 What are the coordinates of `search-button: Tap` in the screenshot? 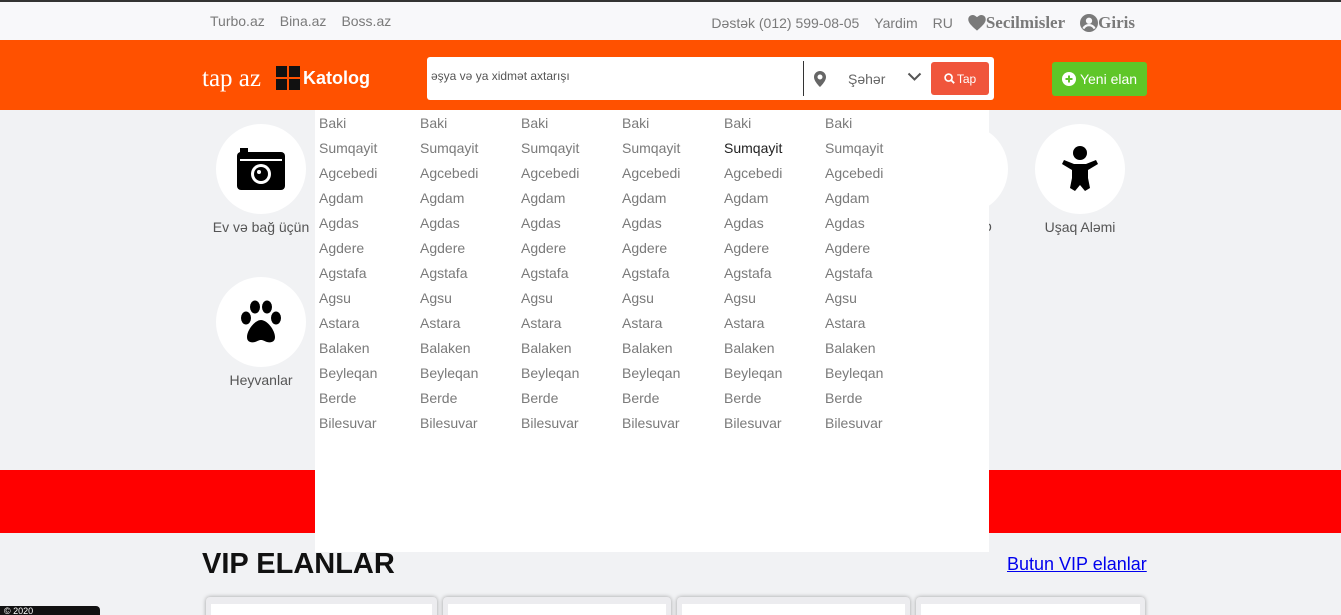 It's located at (960, 78).